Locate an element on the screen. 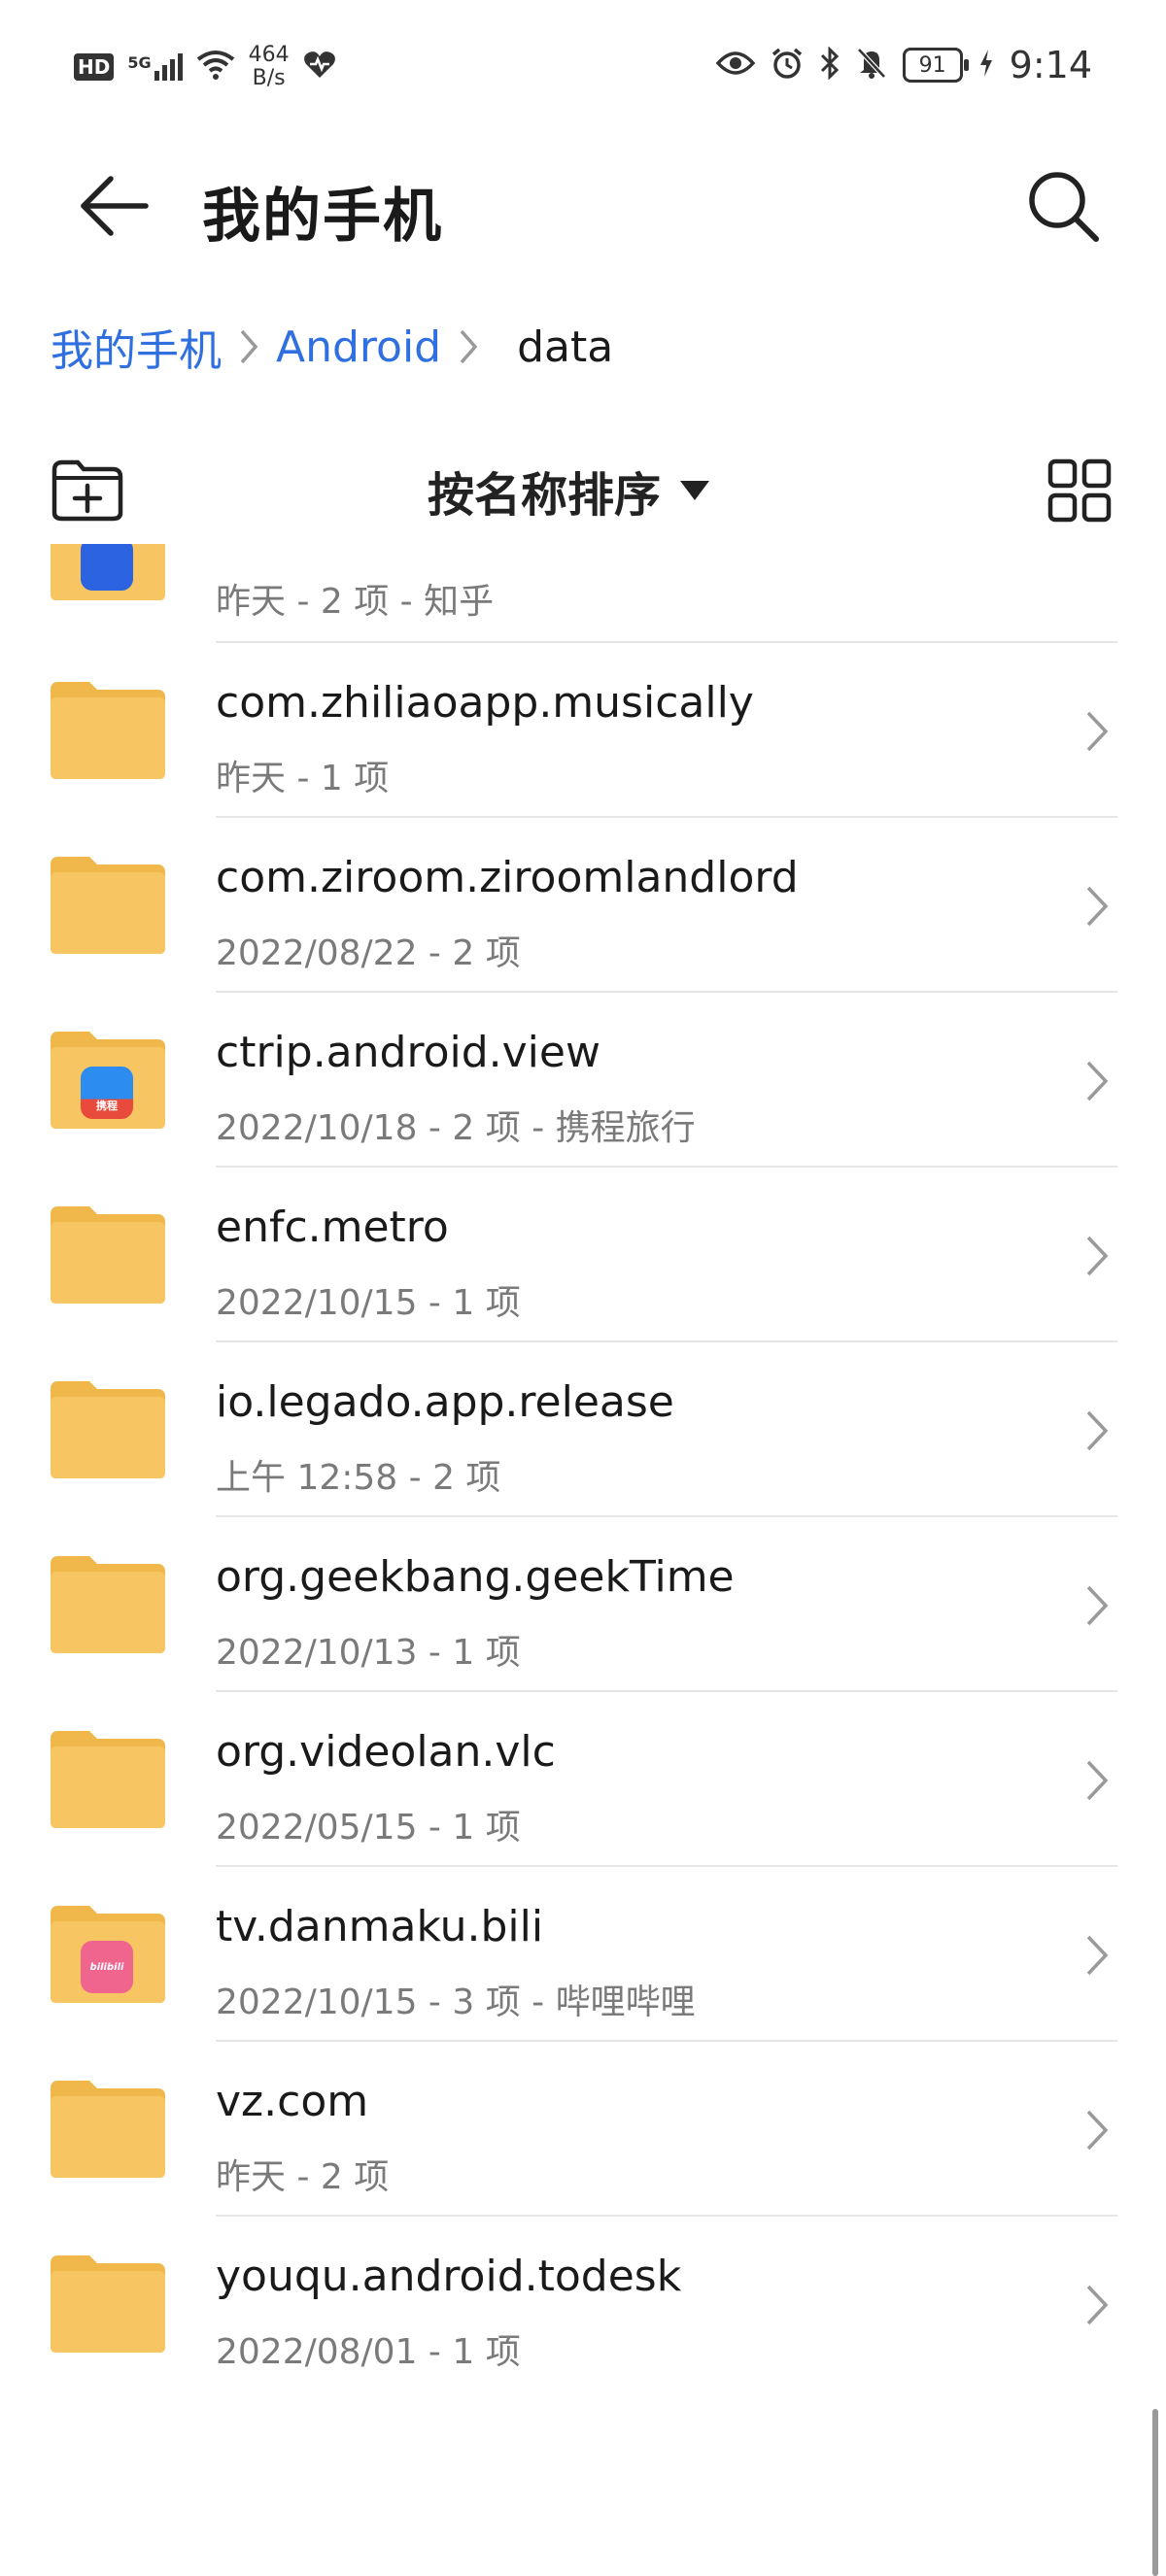 The height and width of the screenshot is (2576, 1166). file-name: tv.danmaku.bili is located at coordinates (380, 1926).